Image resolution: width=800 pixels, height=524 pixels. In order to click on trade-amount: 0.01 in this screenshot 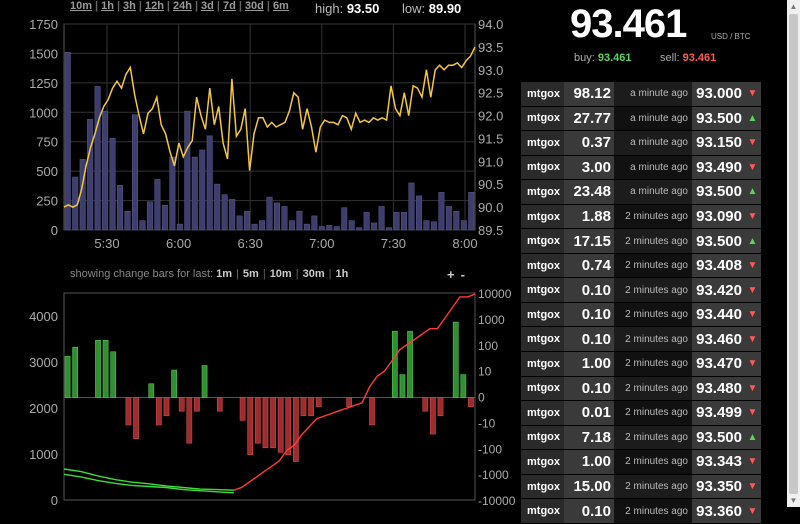, I will do `click(589, 413)`.